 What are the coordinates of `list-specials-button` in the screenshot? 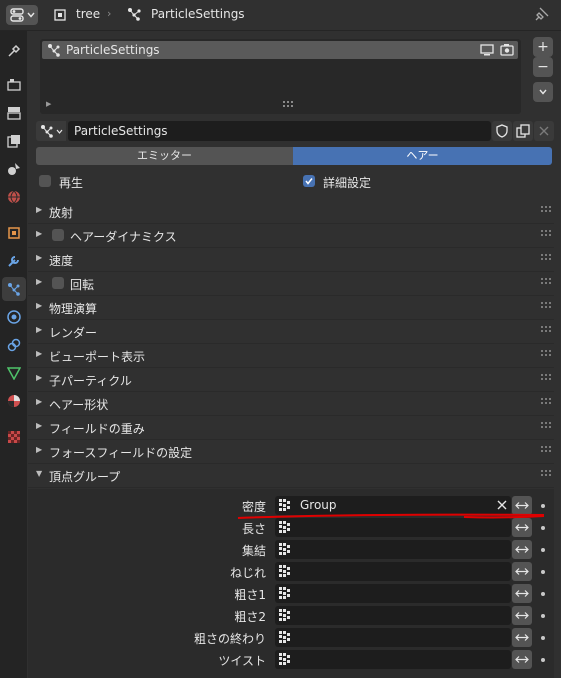 It's located at (543, 92).